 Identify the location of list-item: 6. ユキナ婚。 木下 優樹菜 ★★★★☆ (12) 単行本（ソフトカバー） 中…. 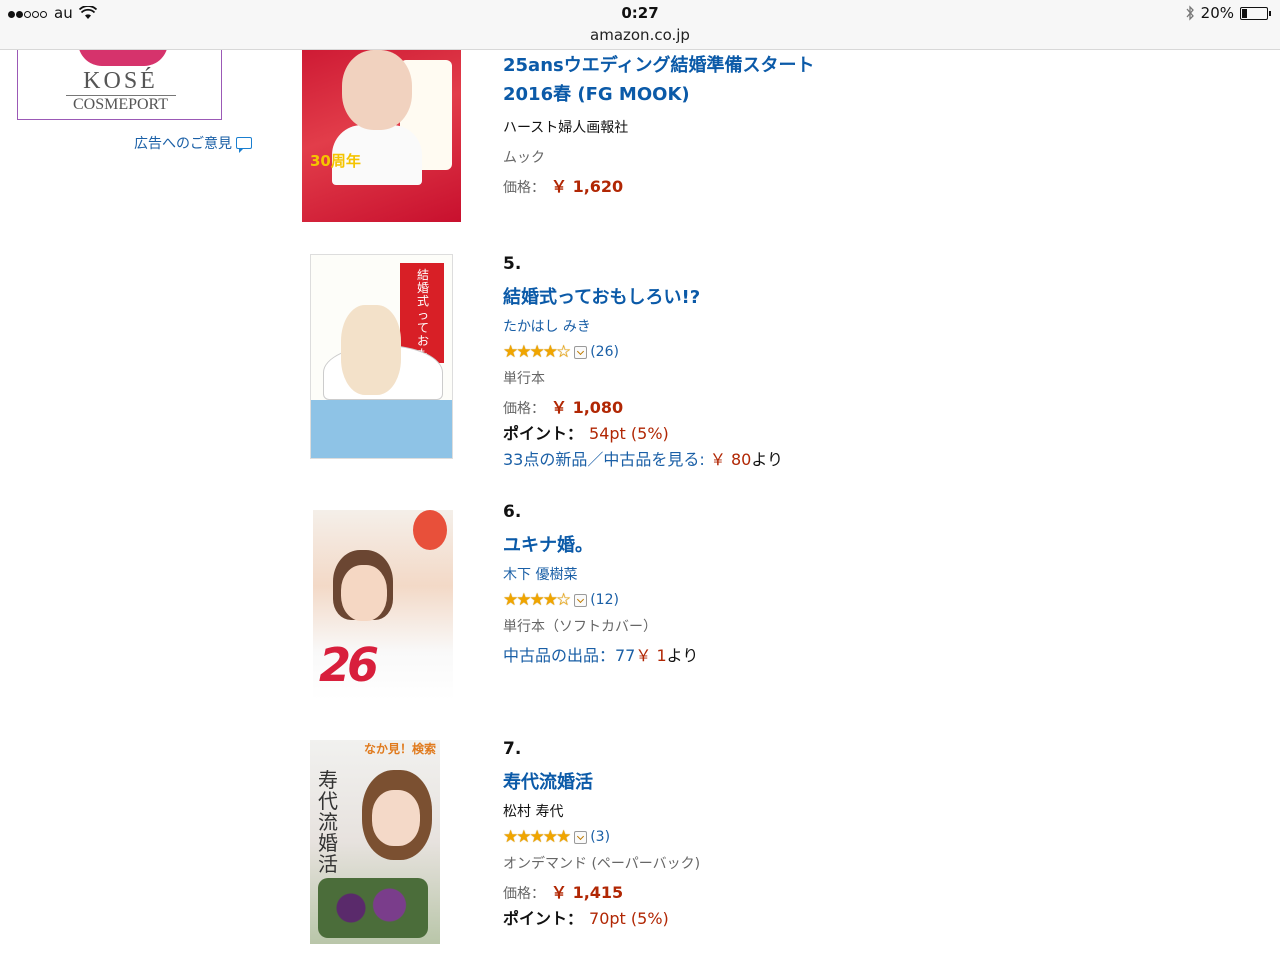
(600, 584).